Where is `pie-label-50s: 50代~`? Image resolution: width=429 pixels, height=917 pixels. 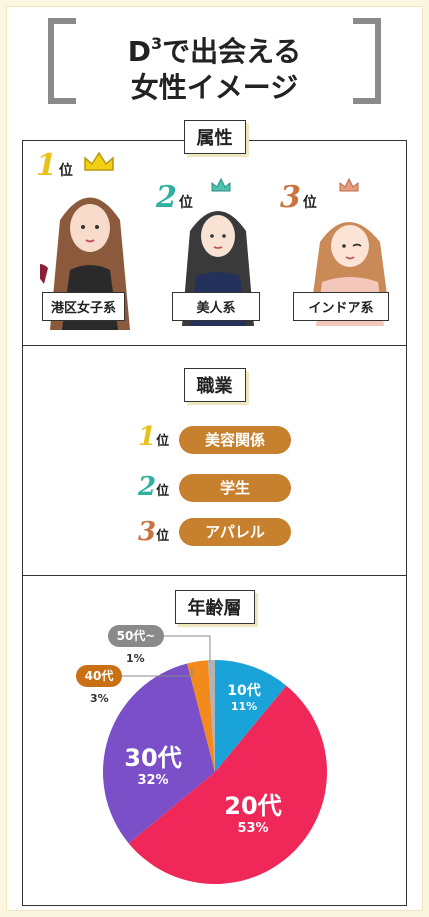
pie-label-50s: 50代~ is located at coordinates (136, 636).